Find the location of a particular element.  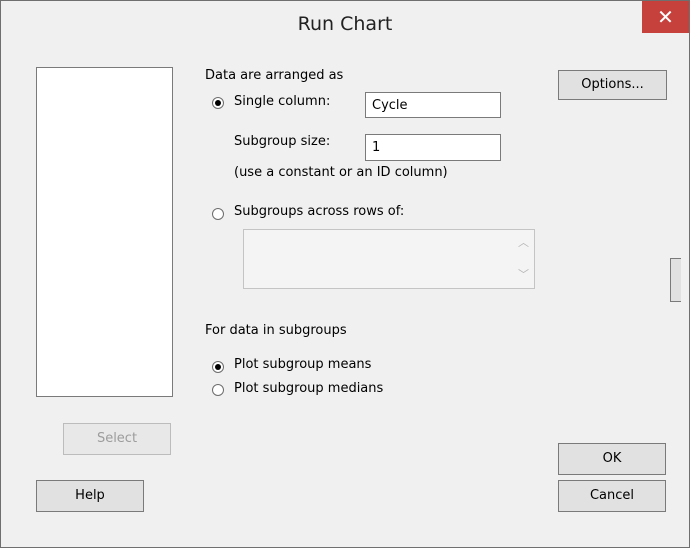

chevron-down-icon: ﹀ is located at coordinates (523, 274).